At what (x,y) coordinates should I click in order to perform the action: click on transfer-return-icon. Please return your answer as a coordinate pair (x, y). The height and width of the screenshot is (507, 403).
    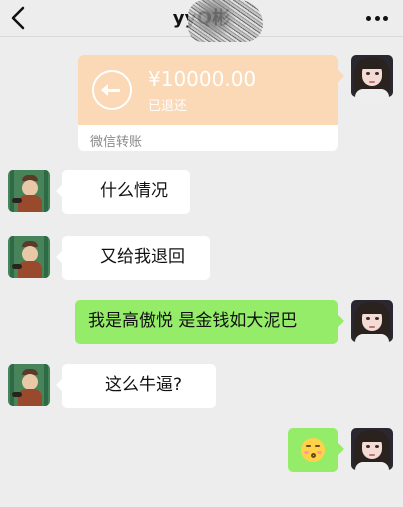
    Looking at the image, I should click on (112, 90).